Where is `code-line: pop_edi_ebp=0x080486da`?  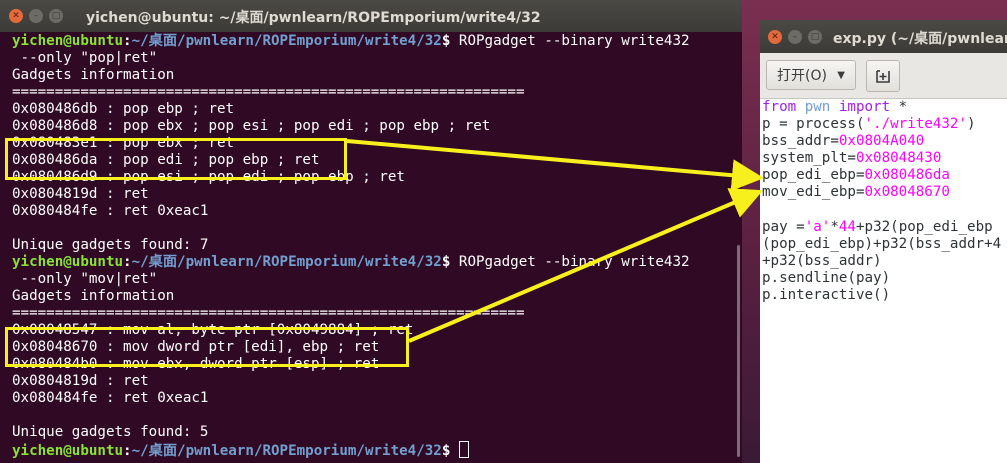 code-line: pop_edi_ebp=0x080486da is located at coordinates (881, 175).